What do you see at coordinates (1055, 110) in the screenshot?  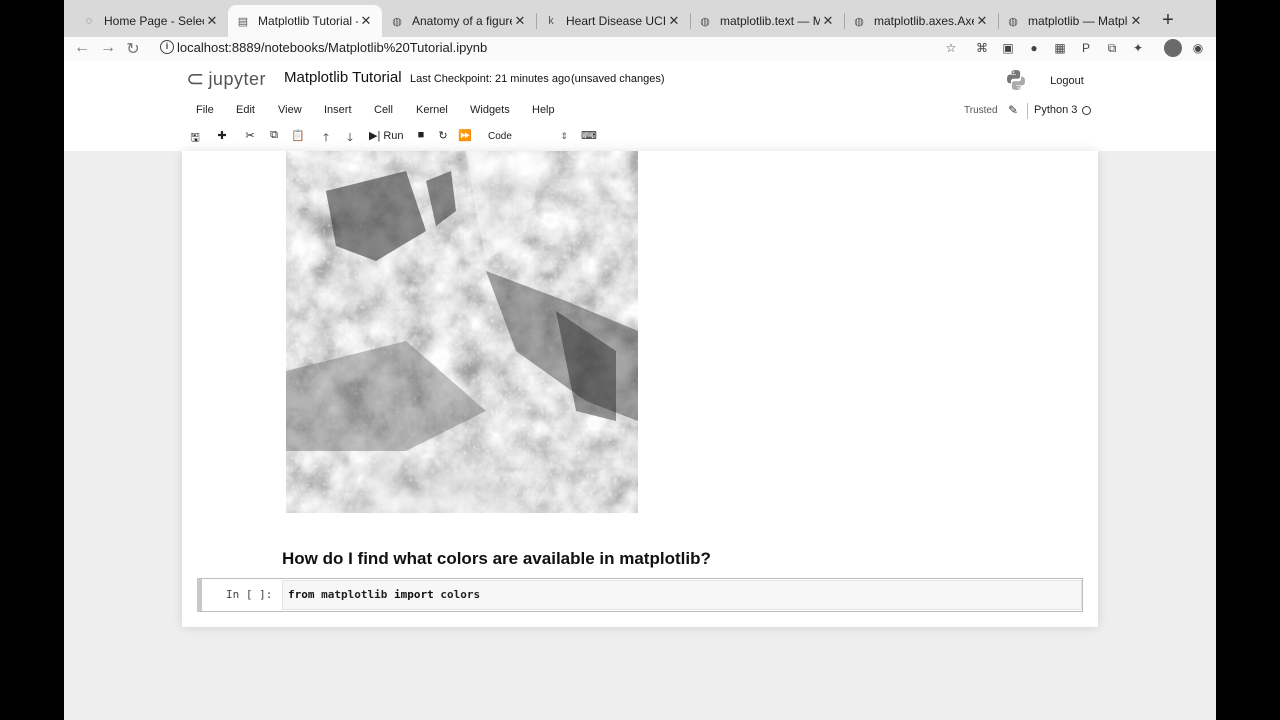 I see `kernel-name: Python 3` at bounding box center [1055, 110].